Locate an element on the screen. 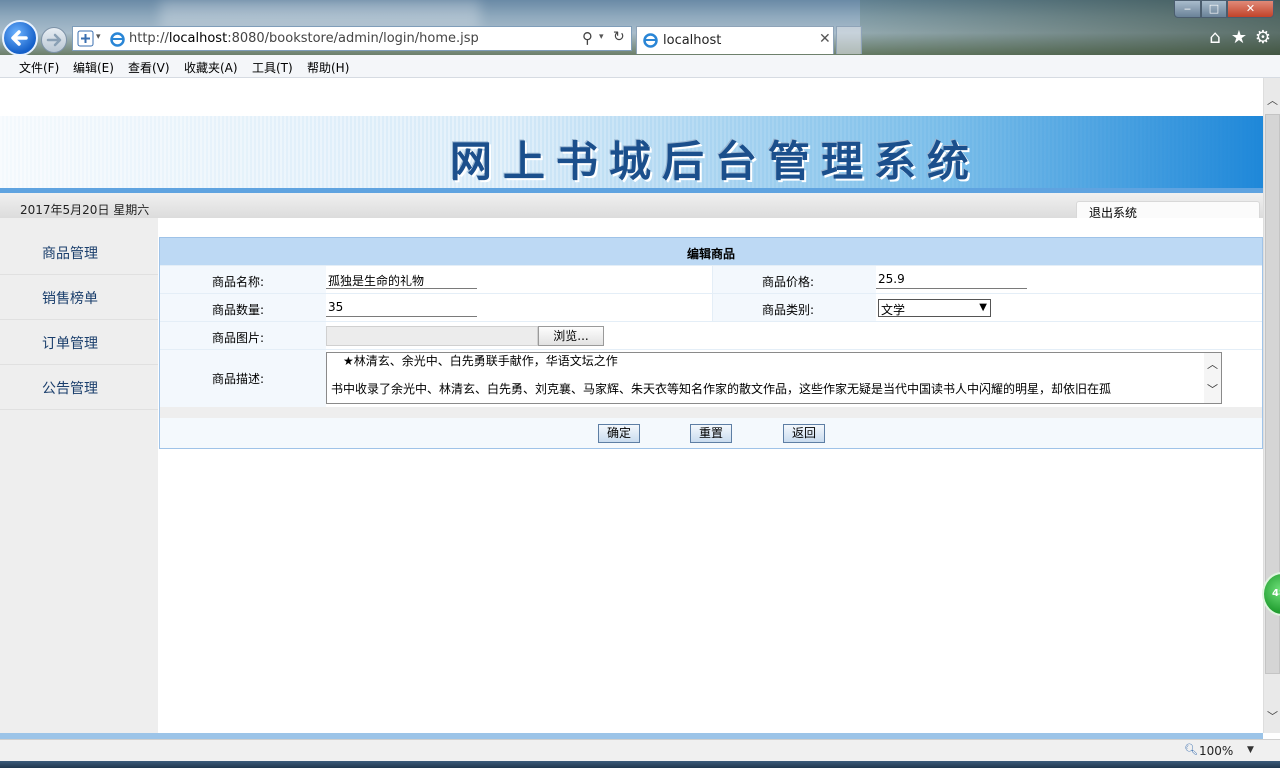  new-tab-button is located at coordinates (849, 40).